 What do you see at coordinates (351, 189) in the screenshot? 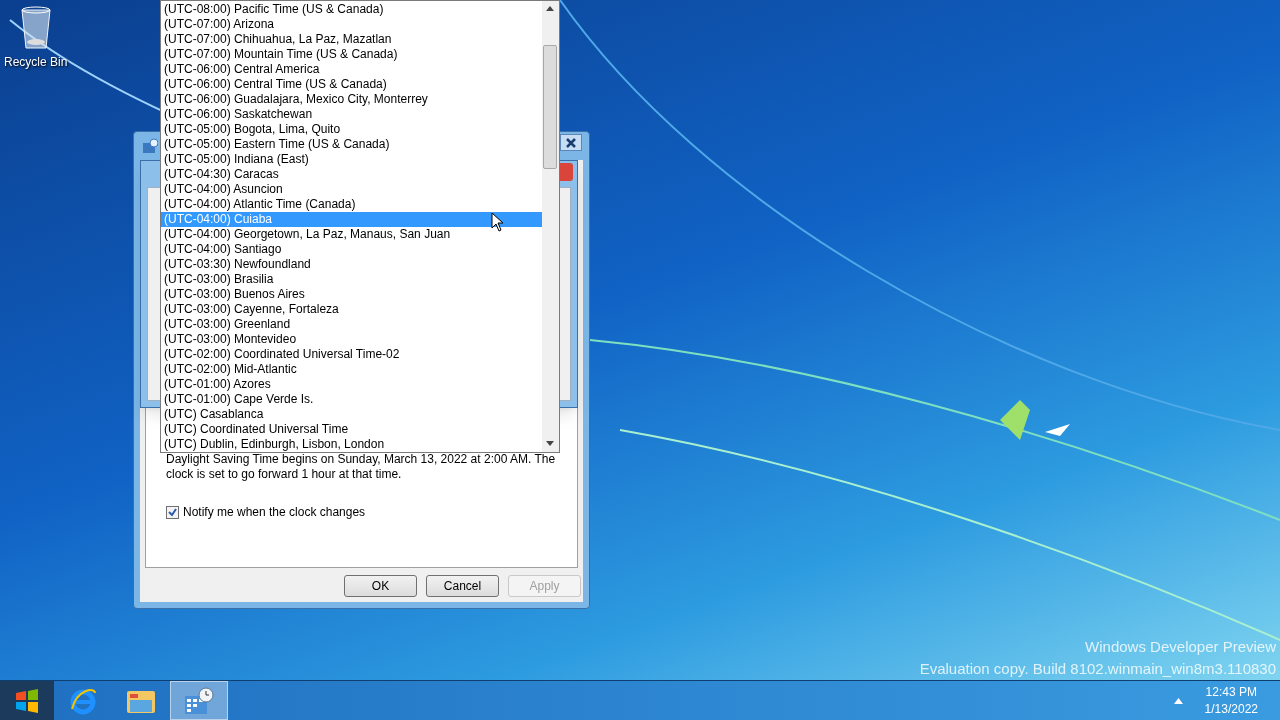
I see `timezone-option: (UTC-04:00) Asuncion` at bounding box center [351, 189].